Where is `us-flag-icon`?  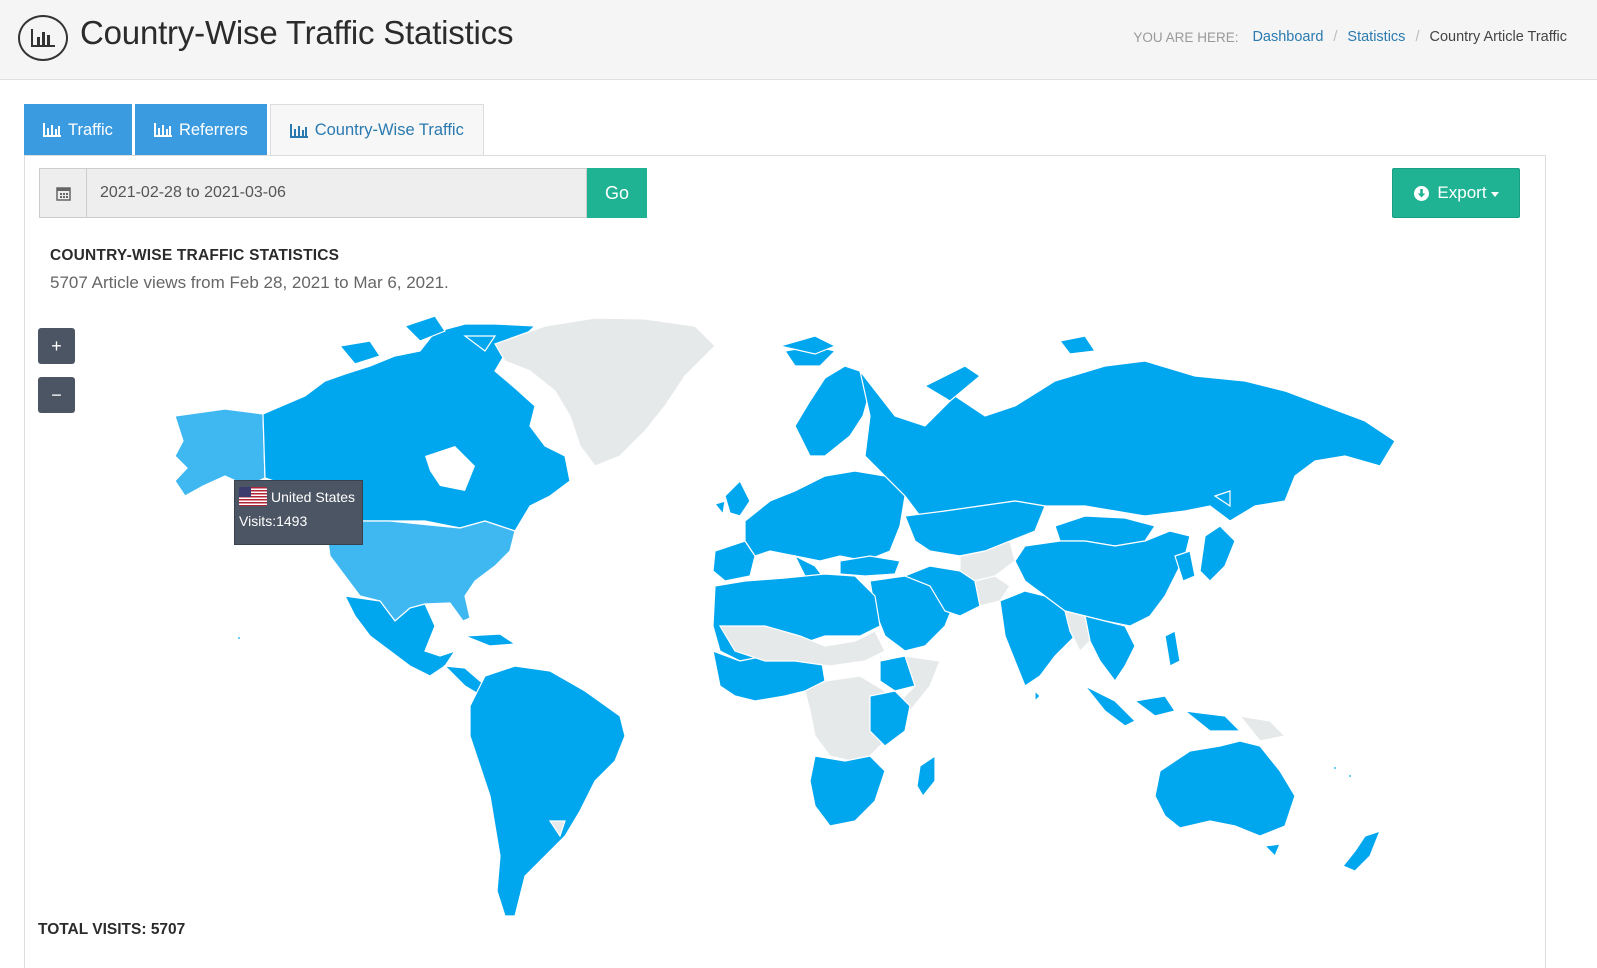 us-flag-icon is located at coordinates (253, 496).